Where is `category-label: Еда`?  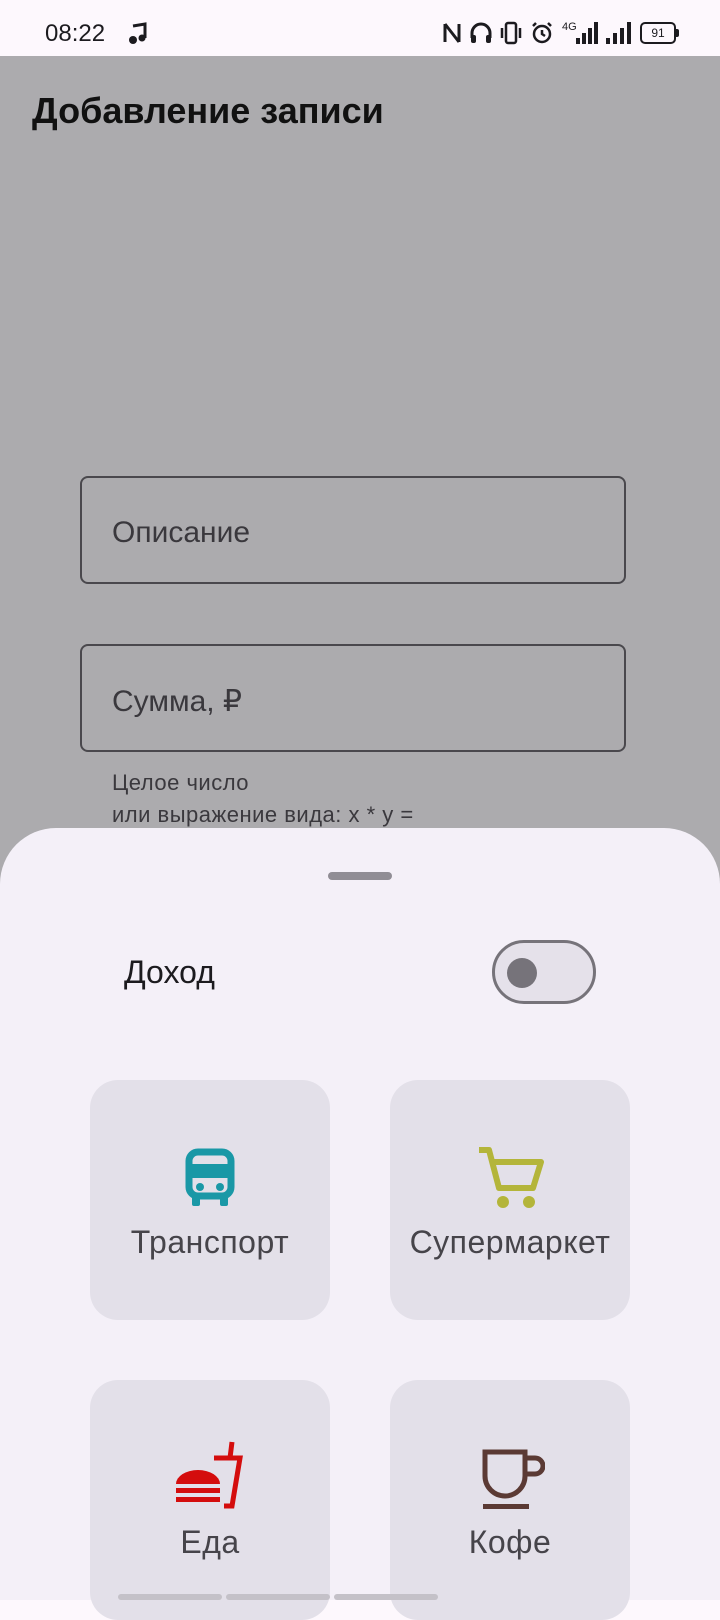
category-label: Еда is located at coordinates (210, 1542).